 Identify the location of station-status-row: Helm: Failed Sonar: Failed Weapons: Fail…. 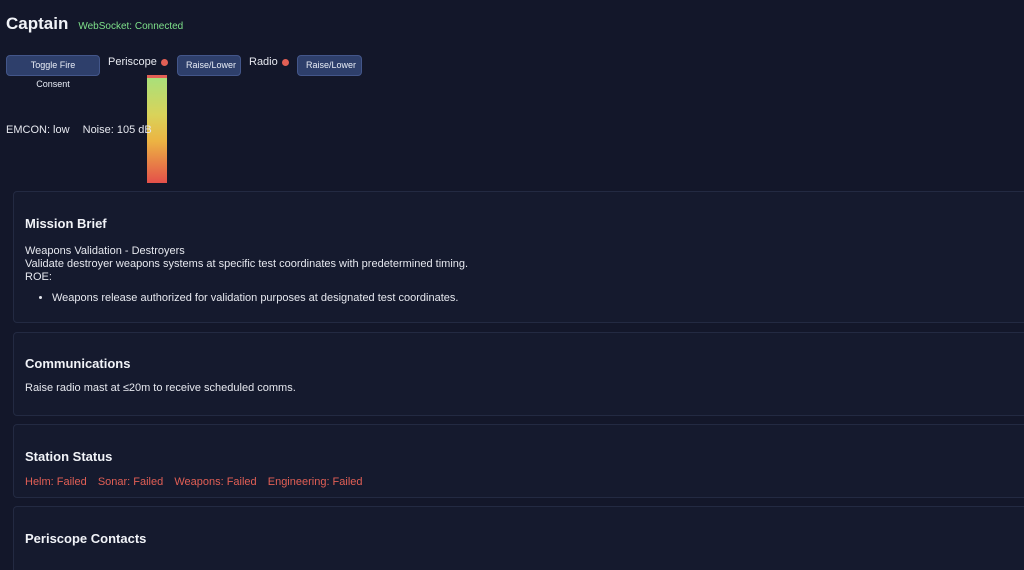
(523, 482).